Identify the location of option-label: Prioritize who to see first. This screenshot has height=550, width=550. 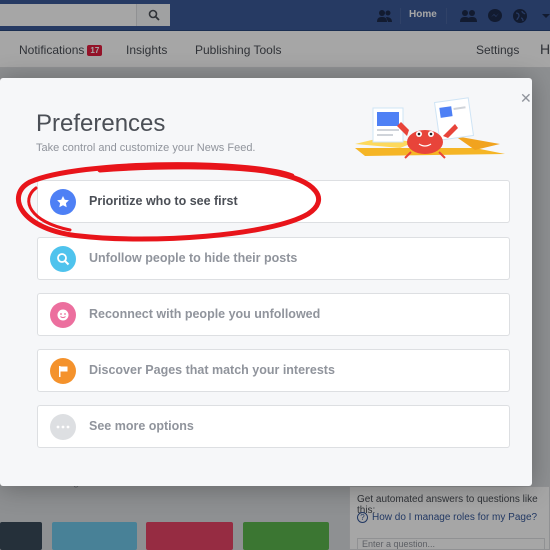
(163, 201).